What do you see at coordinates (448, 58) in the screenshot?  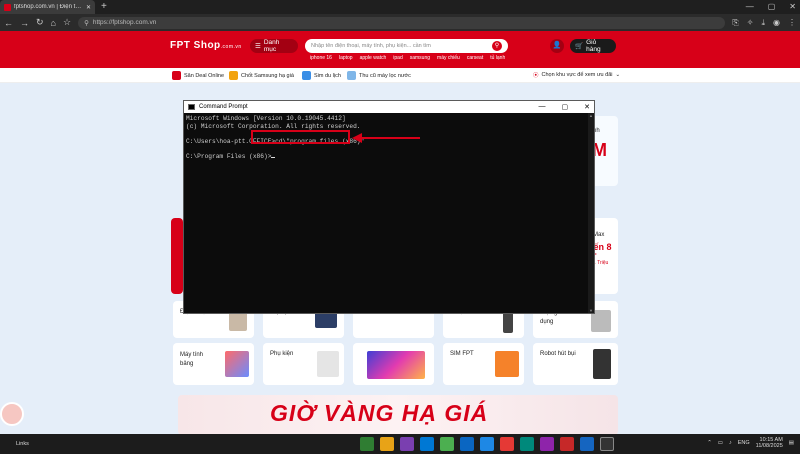 I see `keyword-link: máy chiếu` at bounding box center [448, 58].